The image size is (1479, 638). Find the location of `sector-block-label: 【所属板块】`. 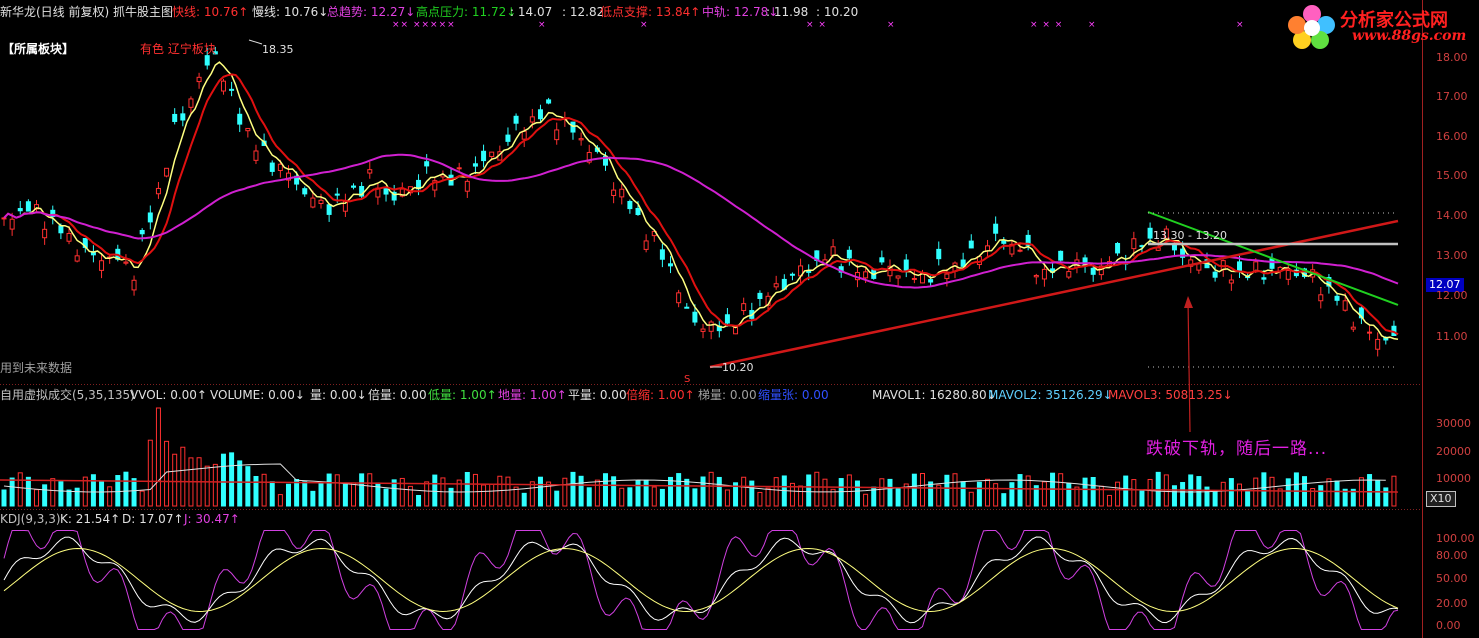

sector-block-label: 【所属板块】 is located at coordinates (38, 49).